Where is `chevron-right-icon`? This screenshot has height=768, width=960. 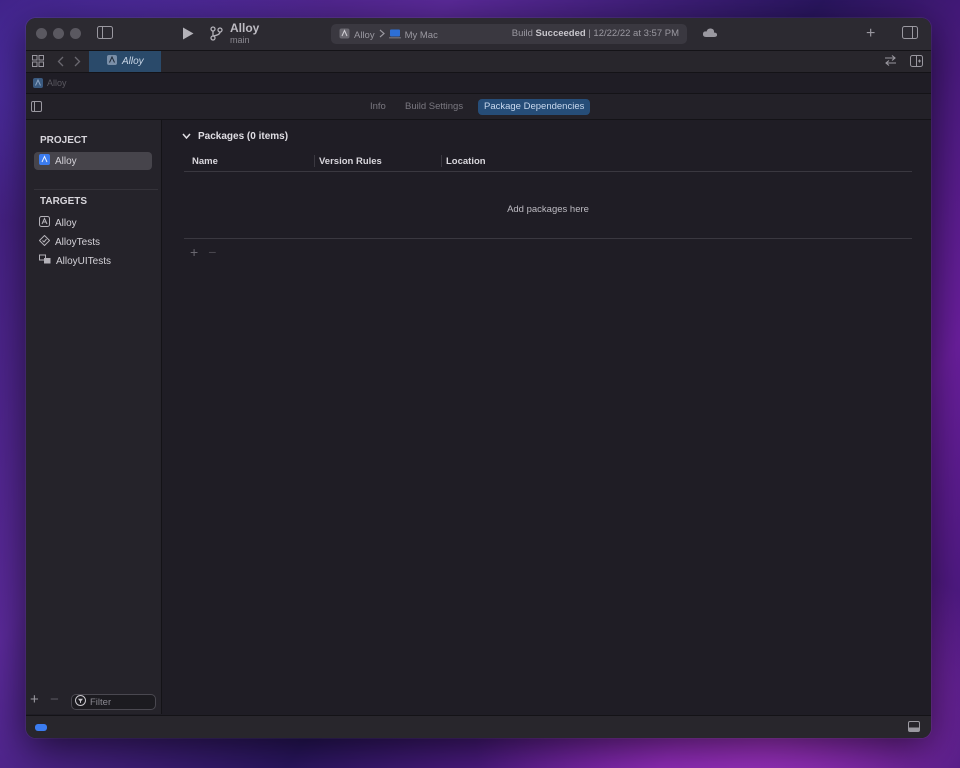
chevron-right-icon is located at coordinates (382, 35).